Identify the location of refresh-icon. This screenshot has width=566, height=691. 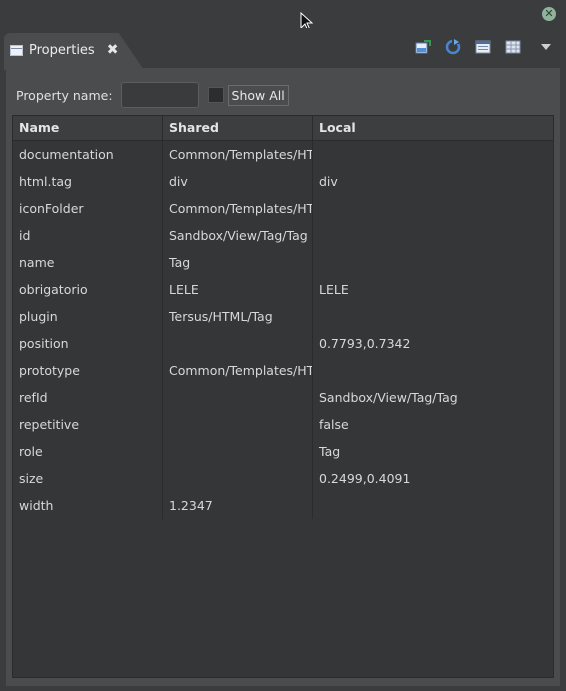
(453, 47).